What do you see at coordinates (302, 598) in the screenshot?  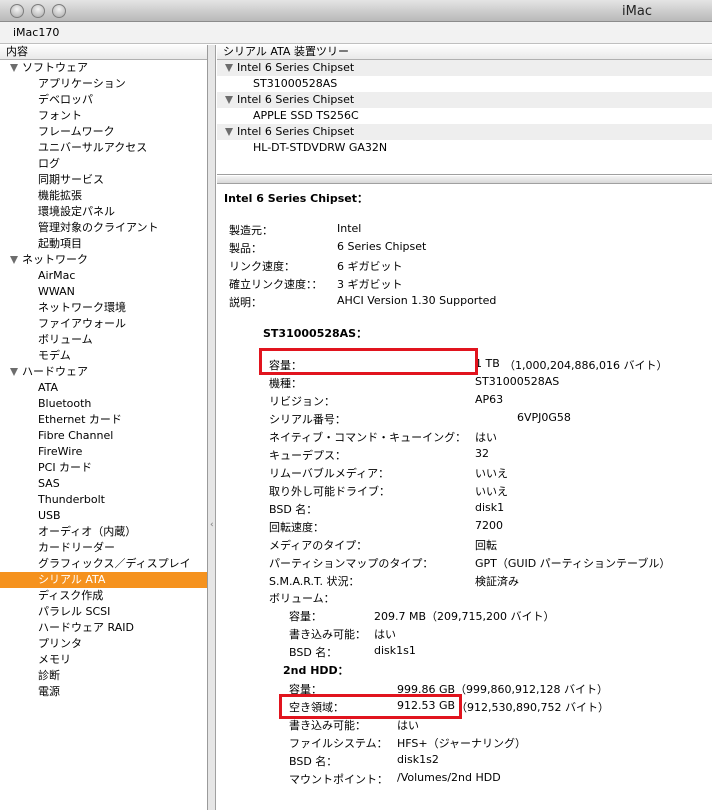 I see `volumes-label: ボリューム：` at bounding box center [302, 598].